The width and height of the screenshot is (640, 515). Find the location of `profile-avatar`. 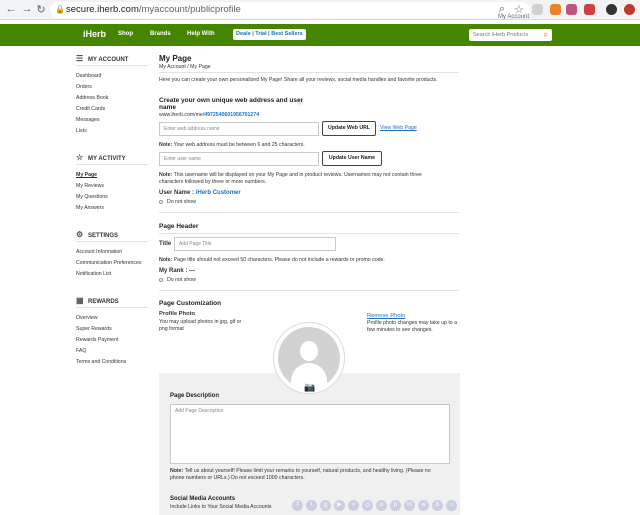

profile-avatar is located at coordinates (611, 9).